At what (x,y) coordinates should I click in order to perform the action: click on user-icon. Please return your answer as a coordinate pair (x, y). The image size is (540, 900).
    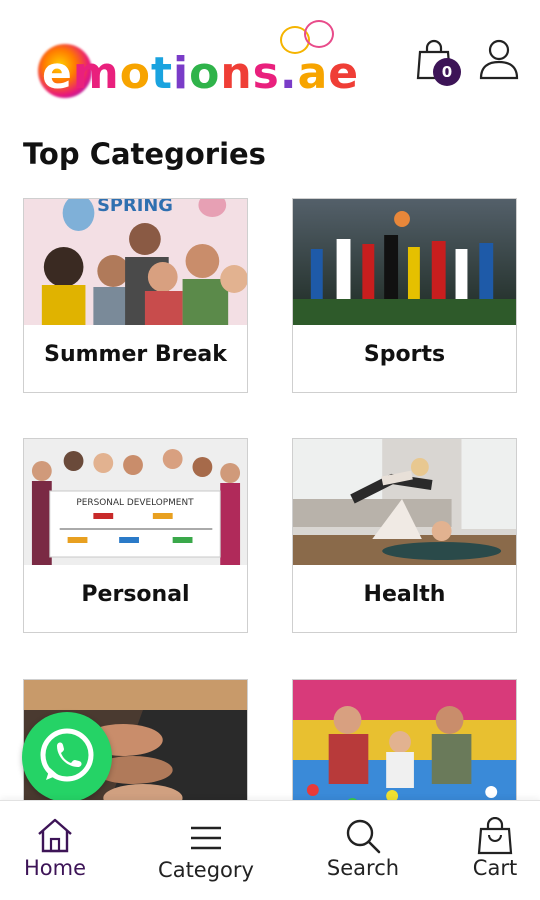
    Looking at the image, I should click on (499, 59).